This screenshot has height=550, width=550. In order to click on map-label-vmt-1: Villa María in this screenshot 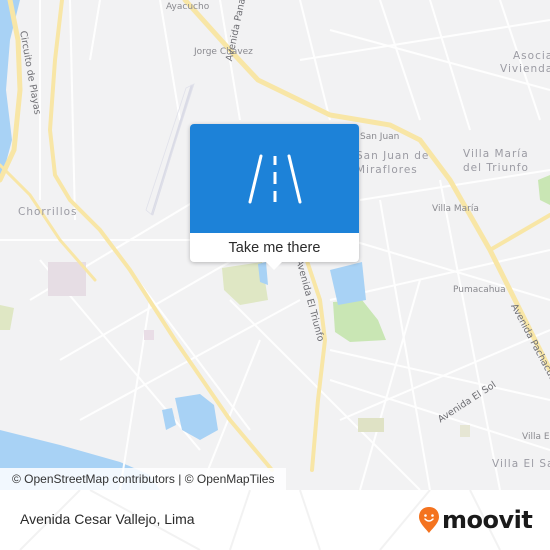, I will do `click(496, 154)`.